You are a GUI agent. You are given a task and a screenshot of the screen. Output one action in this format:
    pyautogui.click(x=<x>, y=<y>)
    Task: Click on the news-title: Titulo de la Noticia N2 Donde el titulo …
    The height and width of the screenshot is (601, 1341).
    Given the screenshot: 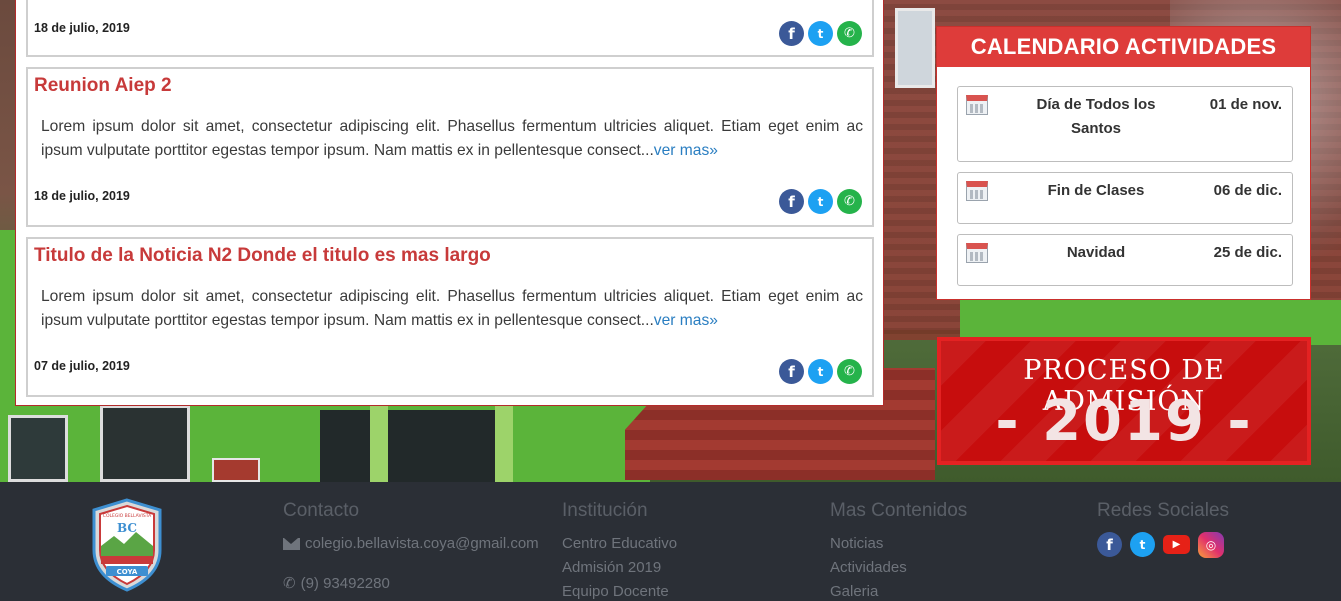 What is the action you would take?
    pyautogui.click(x=262, y=256)
    